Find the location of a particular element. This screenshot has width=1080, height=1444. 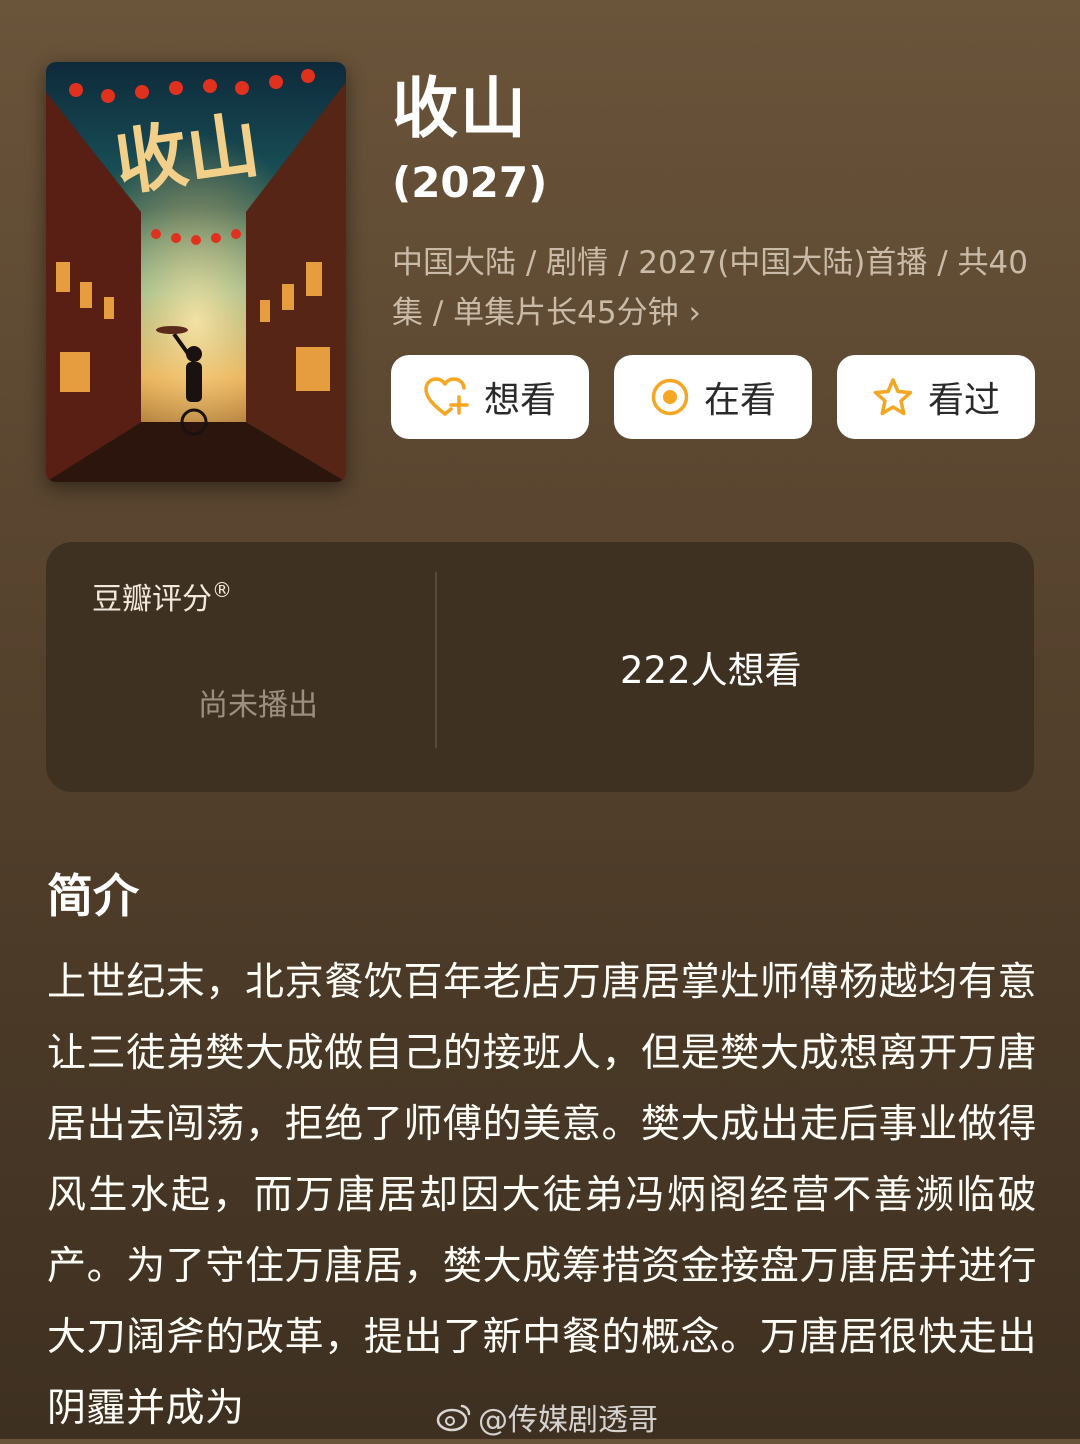

synopsis-heading: 简介 is located at coordinates (93, 896).